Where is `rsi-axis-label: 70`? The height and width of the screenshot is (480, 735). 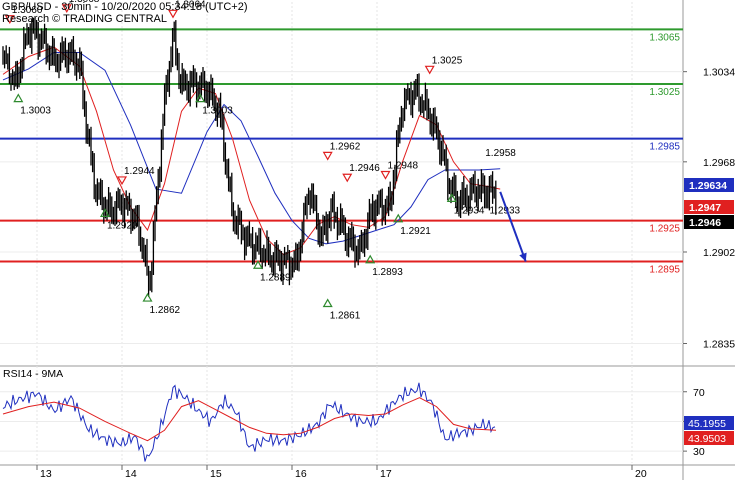 rsi-axis-label: 70 is located at coordinates (699, 393).